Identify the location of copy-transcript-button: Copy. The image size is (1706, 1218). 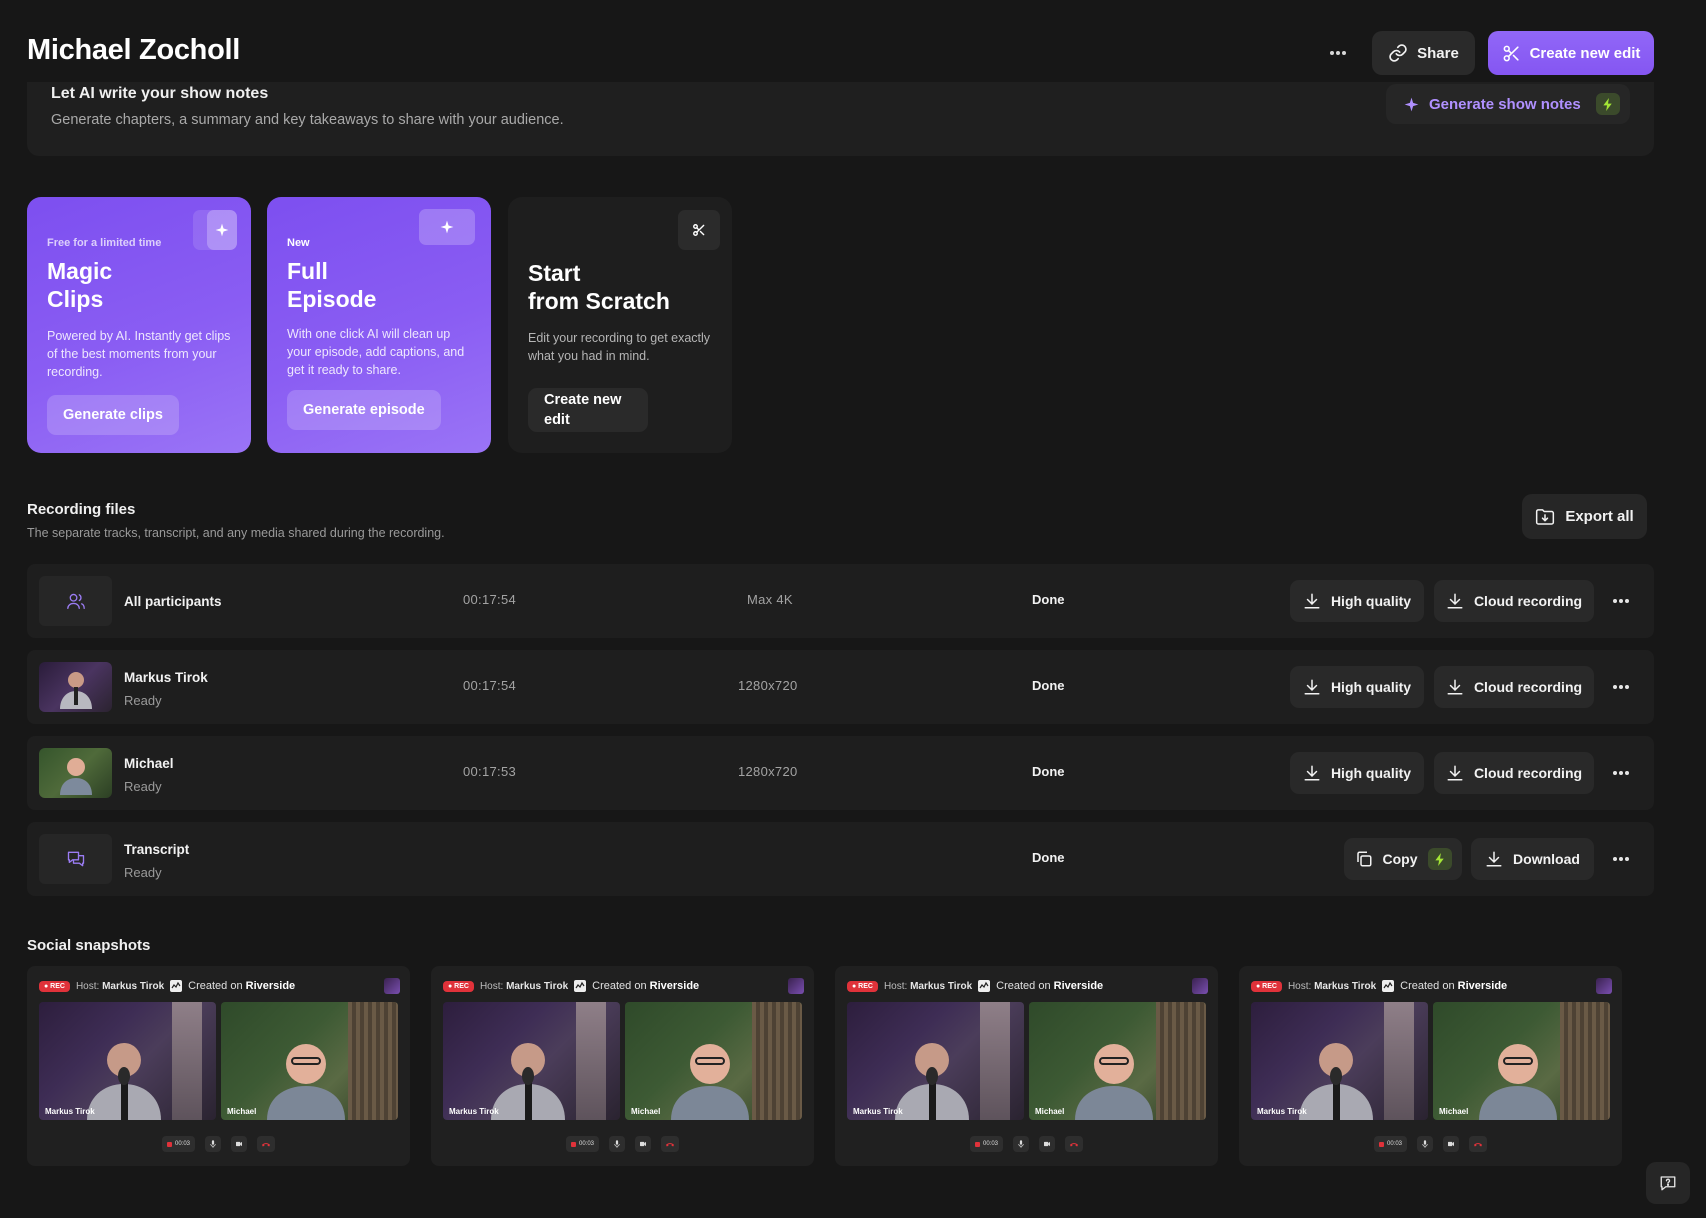
(1403, 859).